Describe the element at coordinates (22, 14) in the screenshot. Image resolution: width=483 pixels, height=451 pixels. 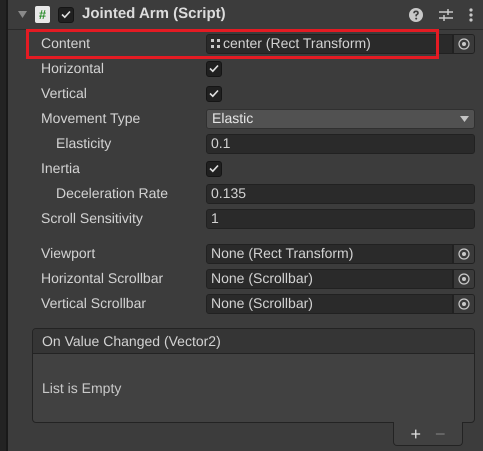
I see `foldout-arrow-icon` at that location.